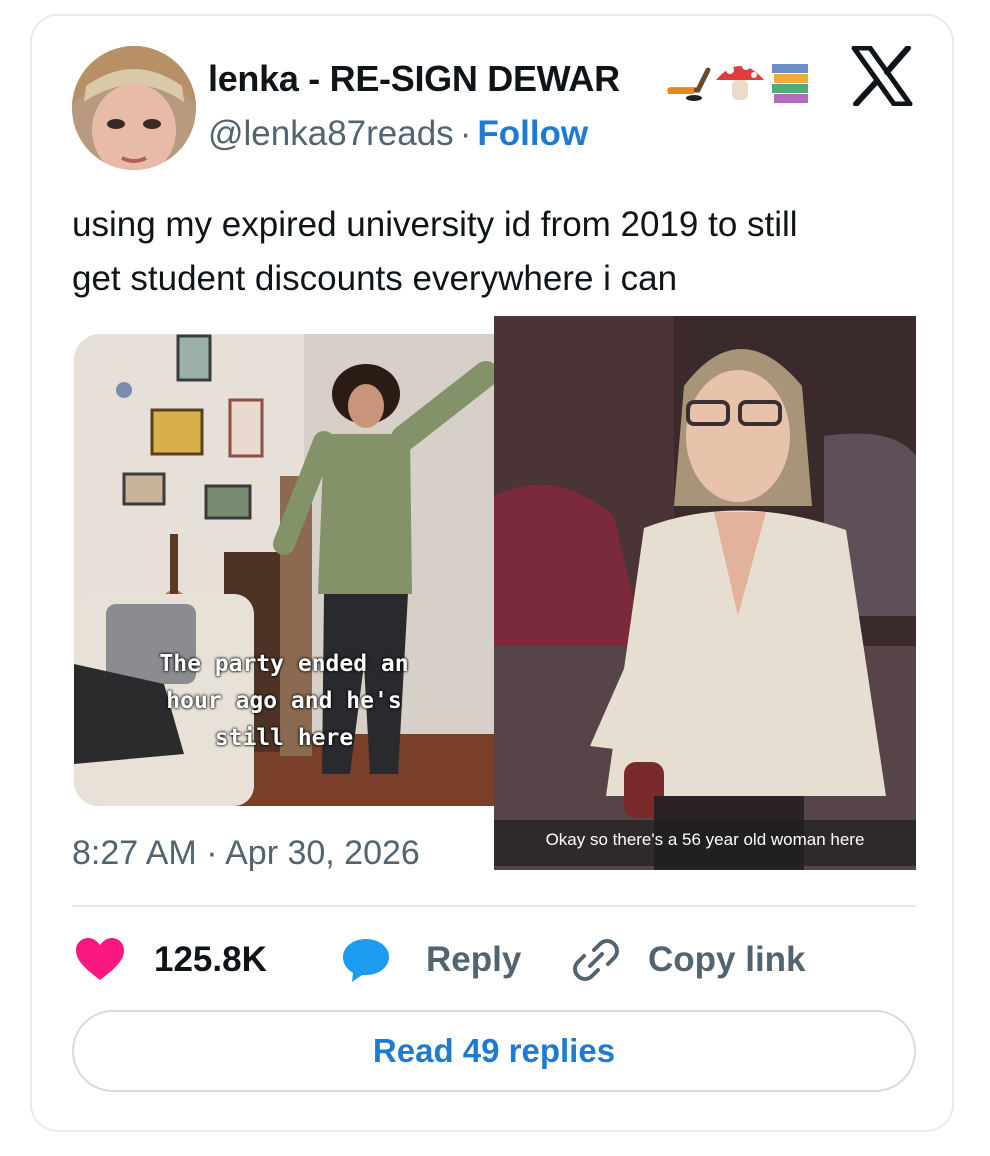 The image size is (990, 1156). Describe the element at coordinates (331, 133) in the screenshot. I see `author-handle: @lenka87reads` at that location.